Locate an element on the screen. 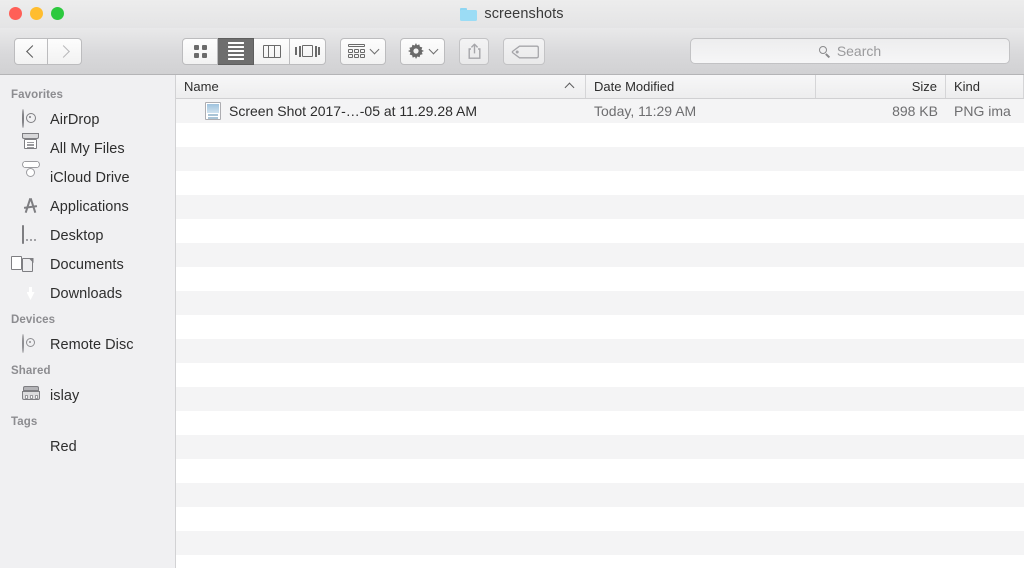 This screenshot has width=1024, height=568. sidebar-item-label: Remote Disc is located at coordinates (92, 344).